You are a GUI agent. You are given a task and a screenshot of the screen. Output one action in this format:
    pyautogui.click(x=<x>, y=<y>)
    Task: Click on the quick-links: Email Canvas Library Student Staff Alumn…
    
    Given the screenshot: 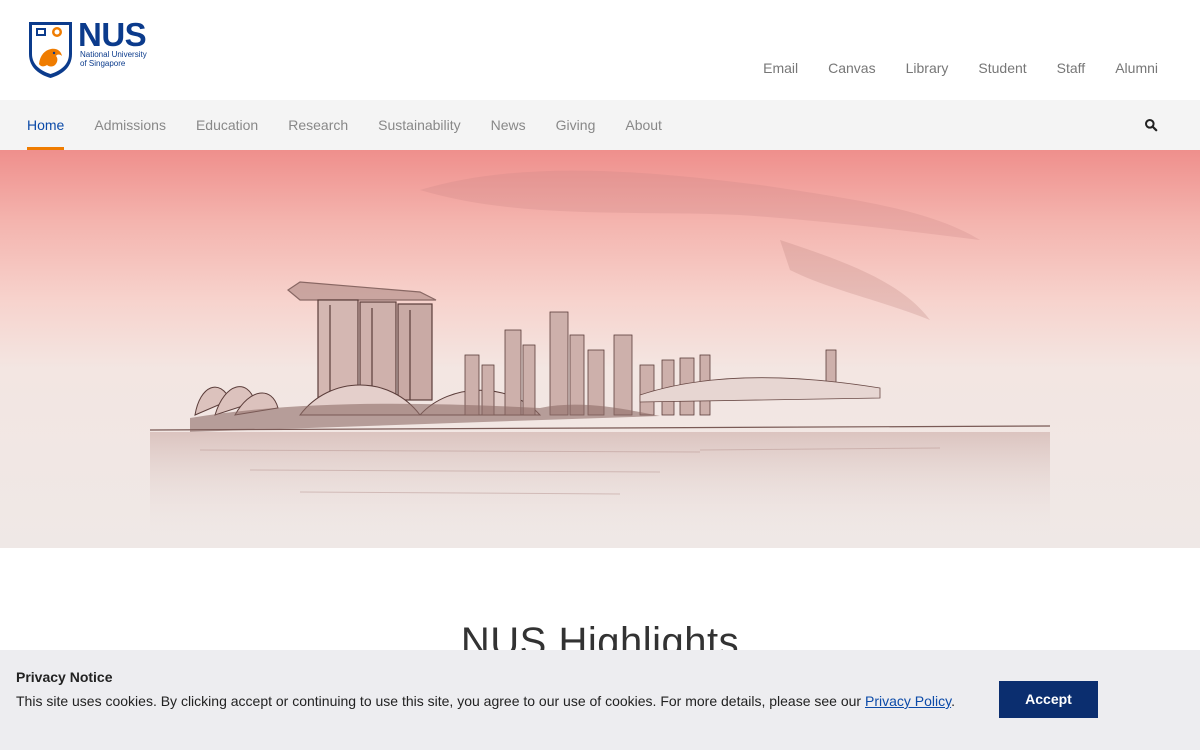 What is the action you would take?
    pyautogui.click(x=945, y=68)
    